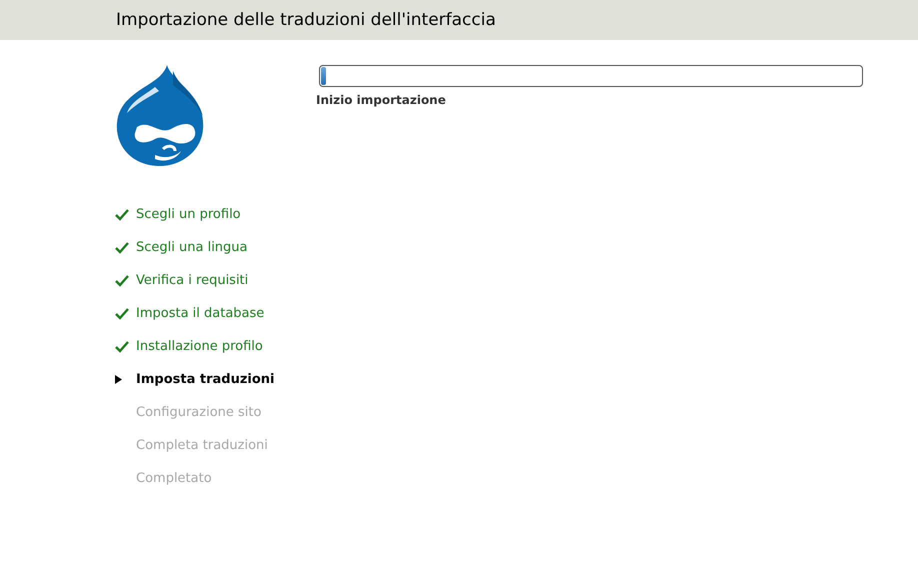 Image resolution: width=918 pixels, height=579 pixels. What do you see at coordinates (174, 479) in the screenshot?
I see `step-label: Completato` at bounding box center [174, 479].